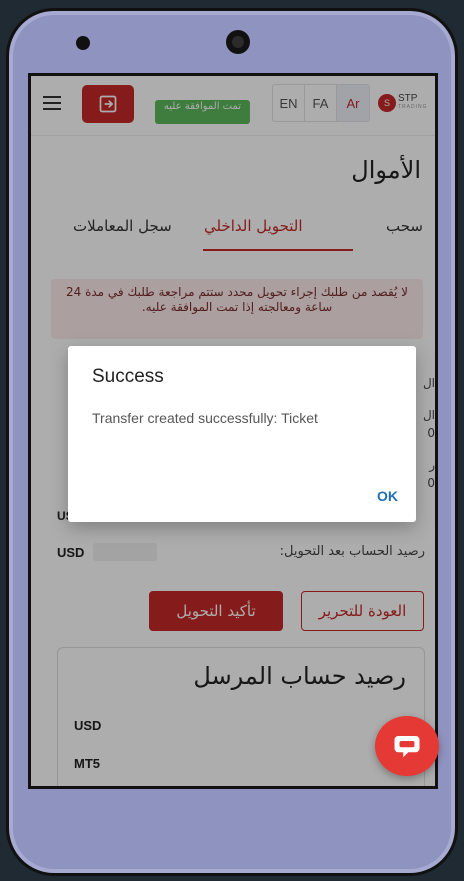 The width and height of the screenshot is (464, 881). What do you see at coordinates (238, 42) in the screenshot?
I see `camera` at bounding box center [238, 42].